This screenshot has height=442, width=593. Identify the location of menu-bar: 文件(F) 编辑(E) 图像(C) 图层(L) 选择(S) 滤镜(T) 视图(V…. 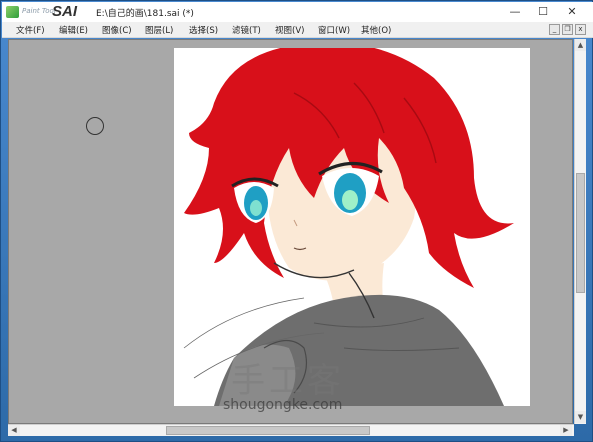
(297, 30).